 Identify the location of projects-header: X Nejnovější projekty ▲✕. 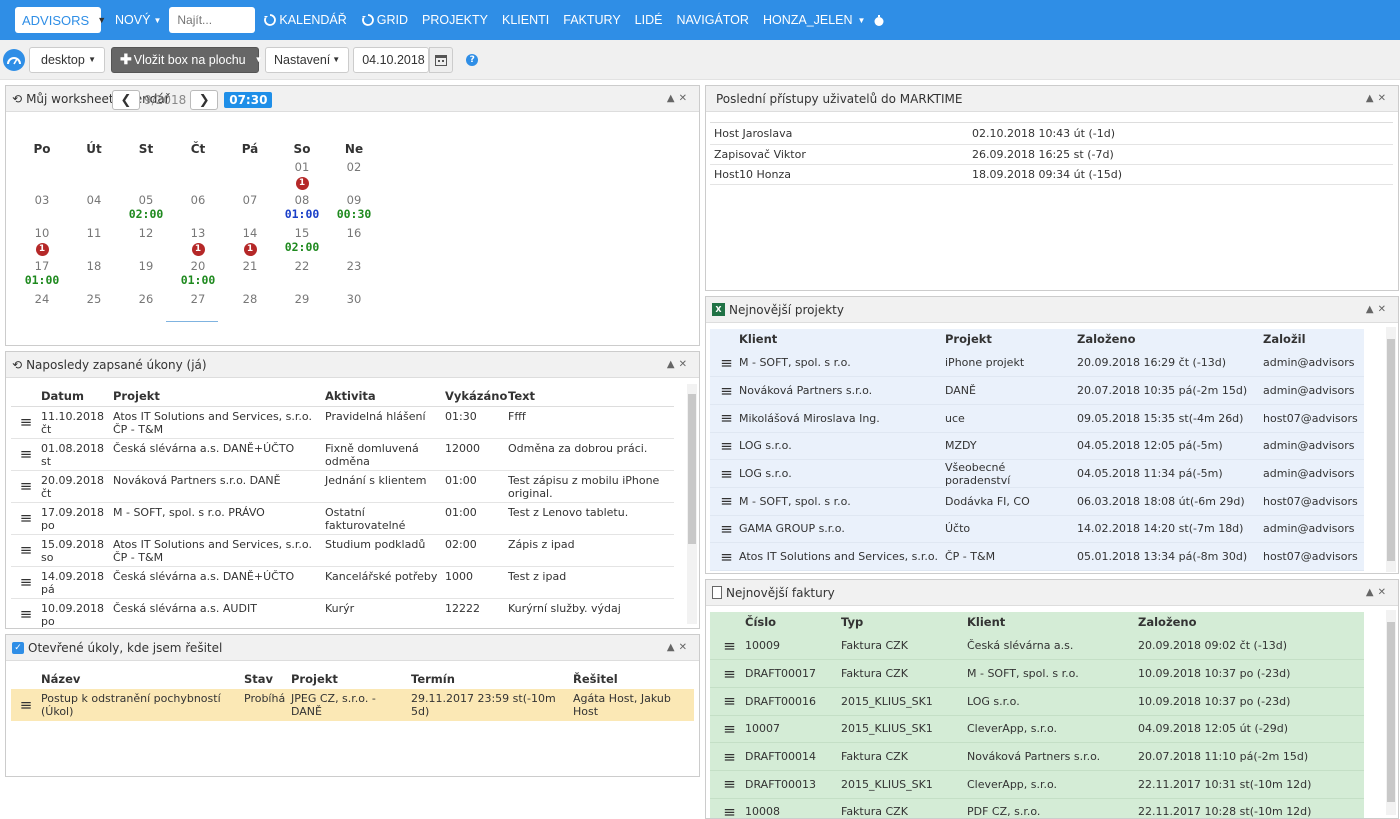
(1052, 310).